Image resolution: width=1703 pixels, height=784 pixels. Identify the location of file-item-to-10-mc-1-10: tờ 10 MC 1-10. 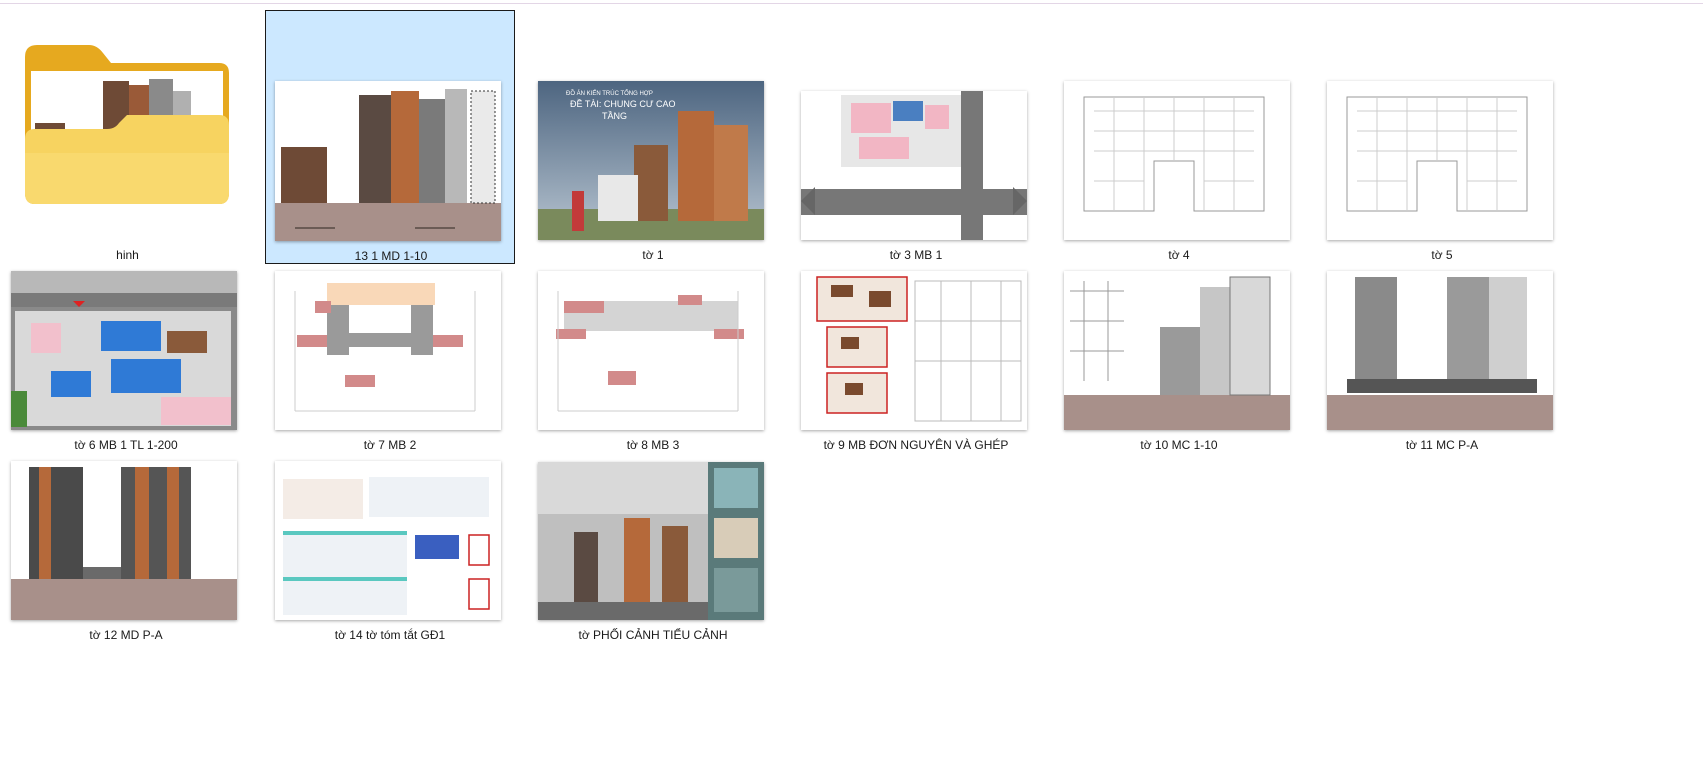
(1179, 359).